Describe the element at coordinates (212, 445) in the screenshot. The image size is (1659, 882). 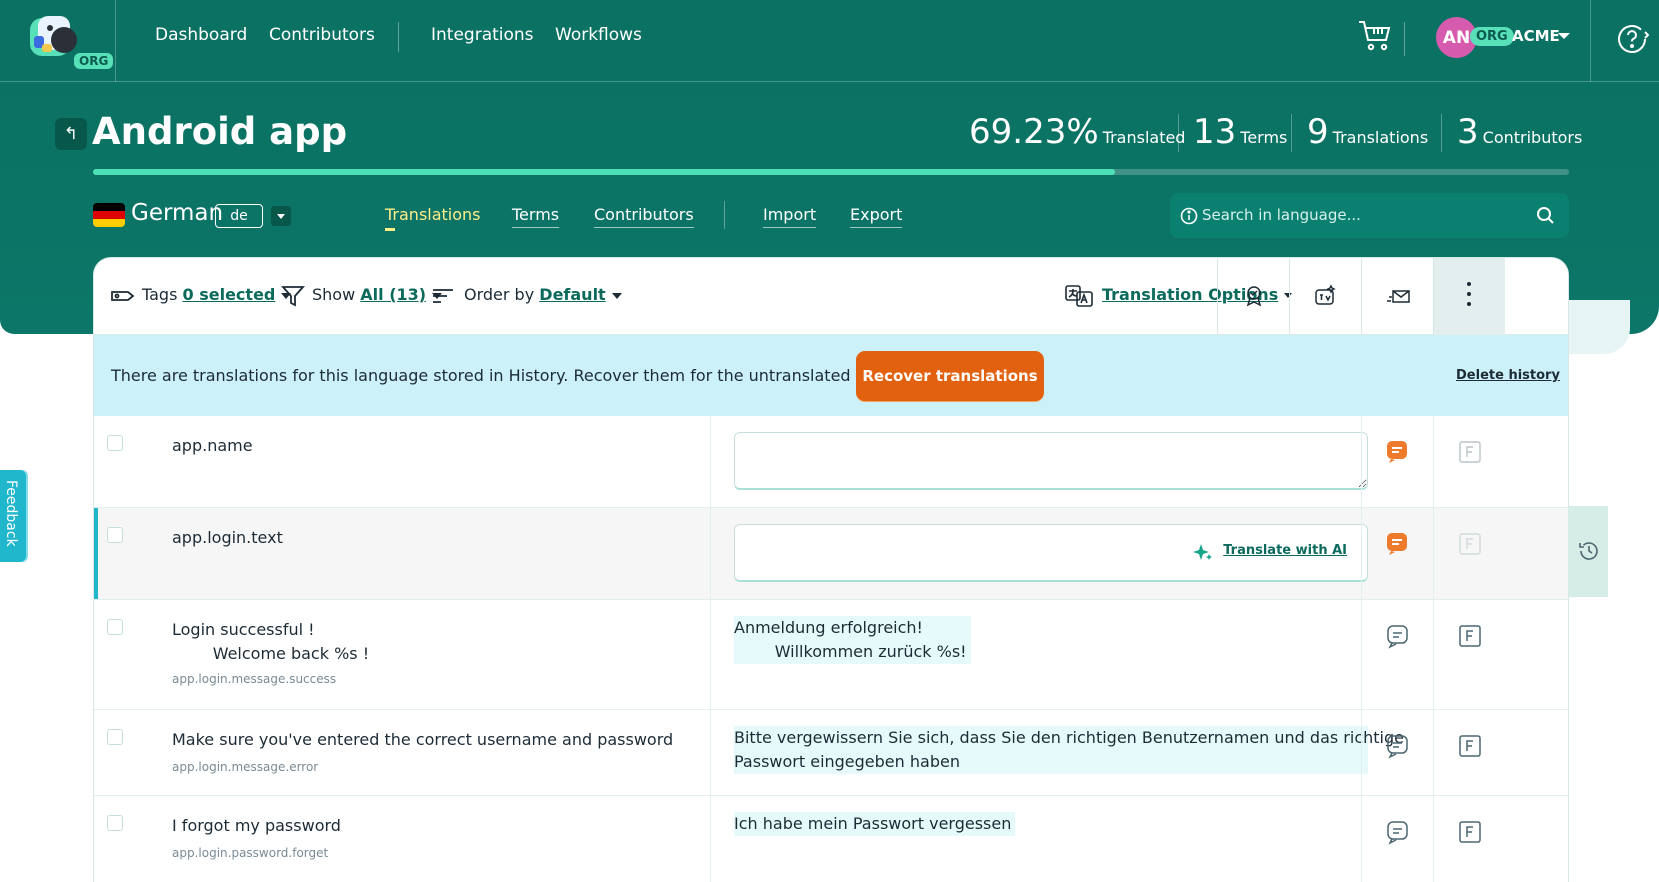
I see `row-key: app.name` at that location.